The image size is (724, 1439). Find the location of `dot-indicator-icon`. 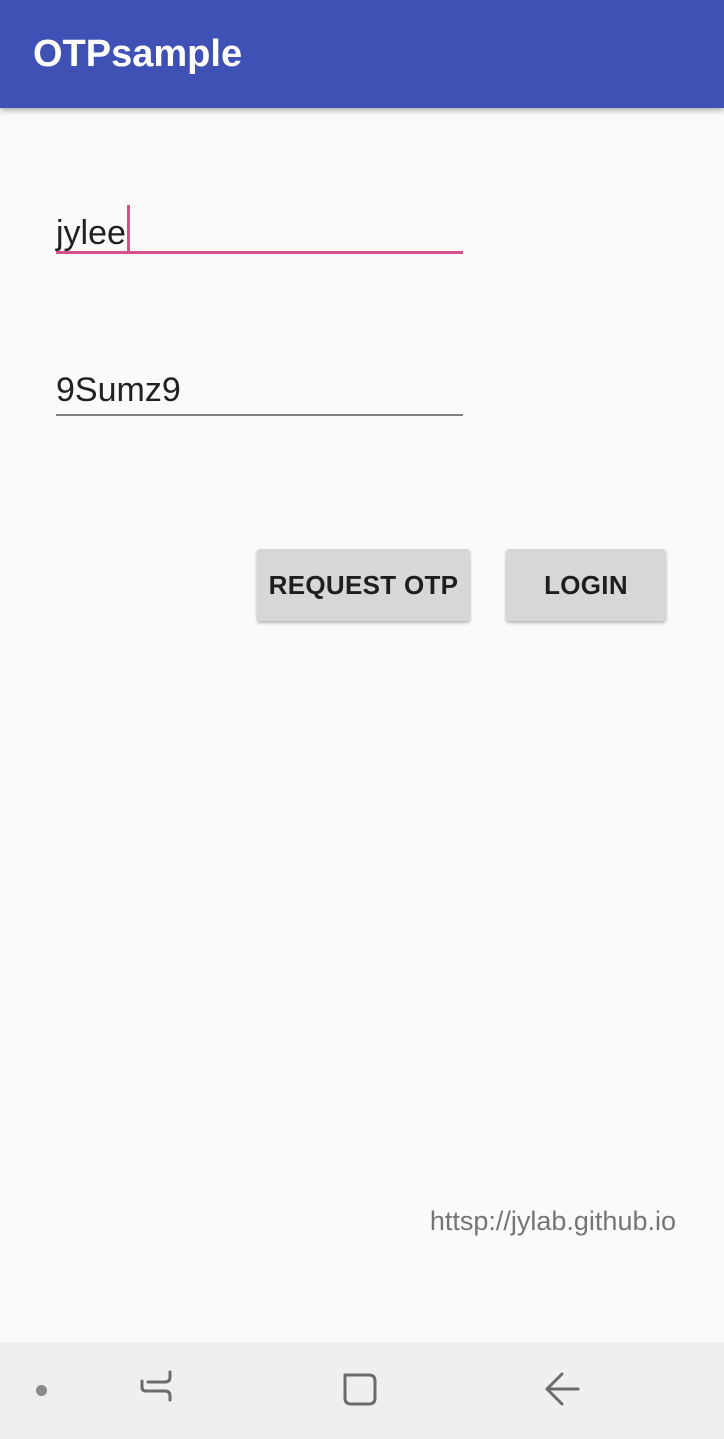

dot-indicator-icon is located at coordinates (41, 1390).